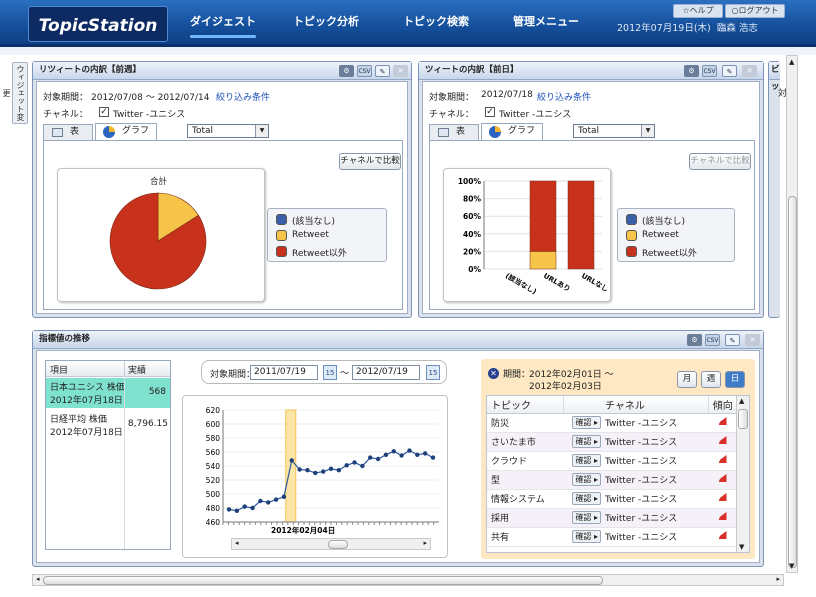 Image resolution: width=816 pixels, height=597 pixels. I want to click on page-vertical-scrollbar: ▲ ▼, so click(792, 314).